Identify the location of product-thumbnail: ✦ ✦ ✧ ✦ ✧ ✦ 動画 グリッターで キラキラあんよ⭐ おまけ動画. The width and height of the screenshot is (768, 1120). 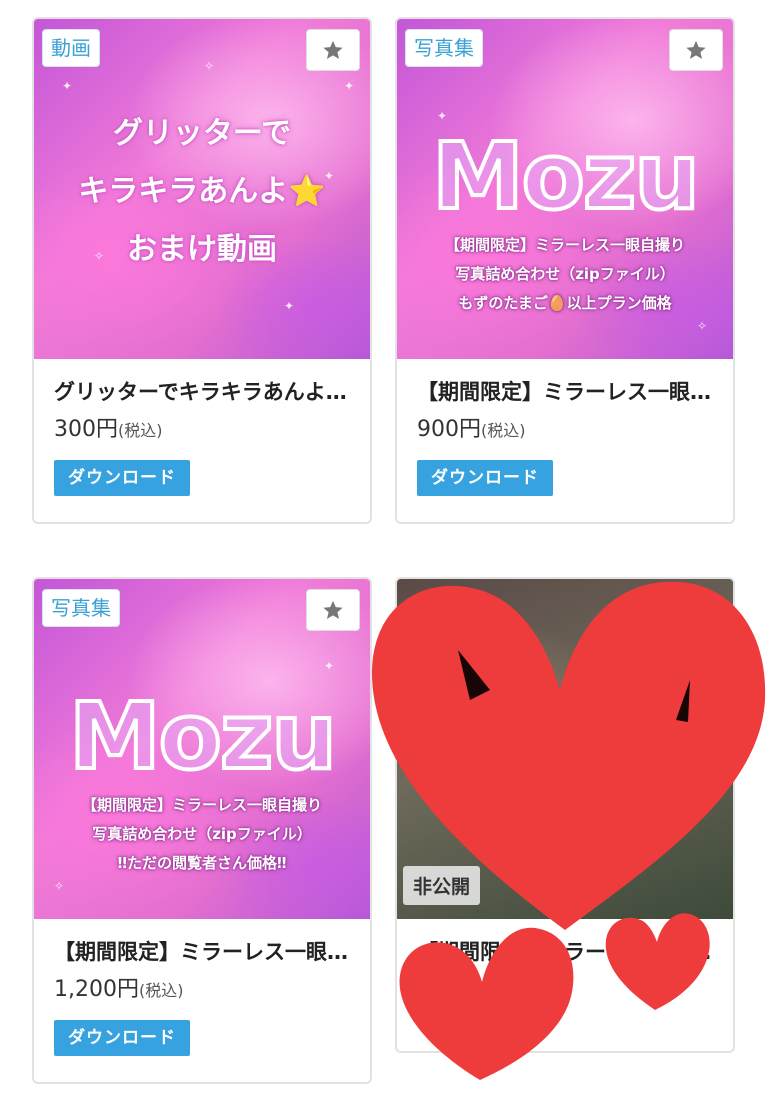
(202, 189).